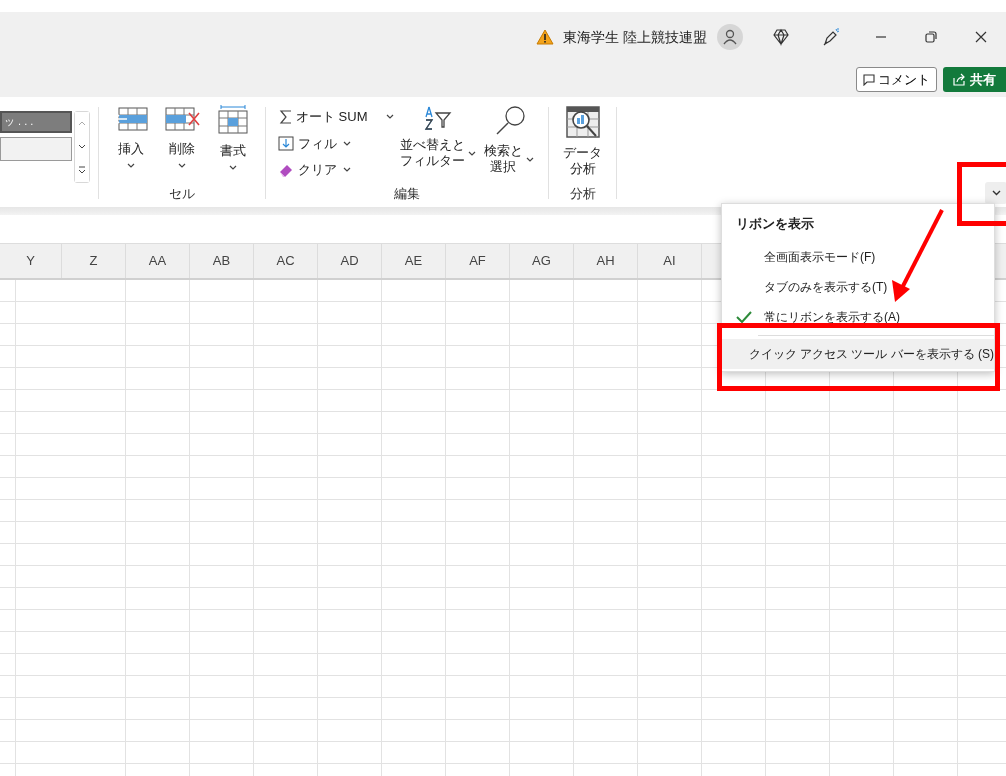 The image size is (1006, 776). What do you see at coordinates (542, 261) in the screenshot?
I see `column-header: AG` at bounding box center [542, 261].